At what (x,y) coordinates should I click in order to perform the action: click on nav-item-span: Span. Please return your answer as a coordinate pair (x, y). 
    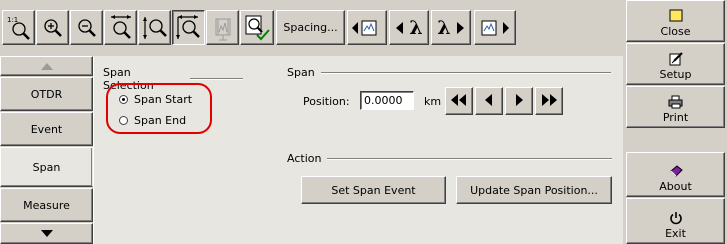
    Looking at the image, I should click on (46, 167).